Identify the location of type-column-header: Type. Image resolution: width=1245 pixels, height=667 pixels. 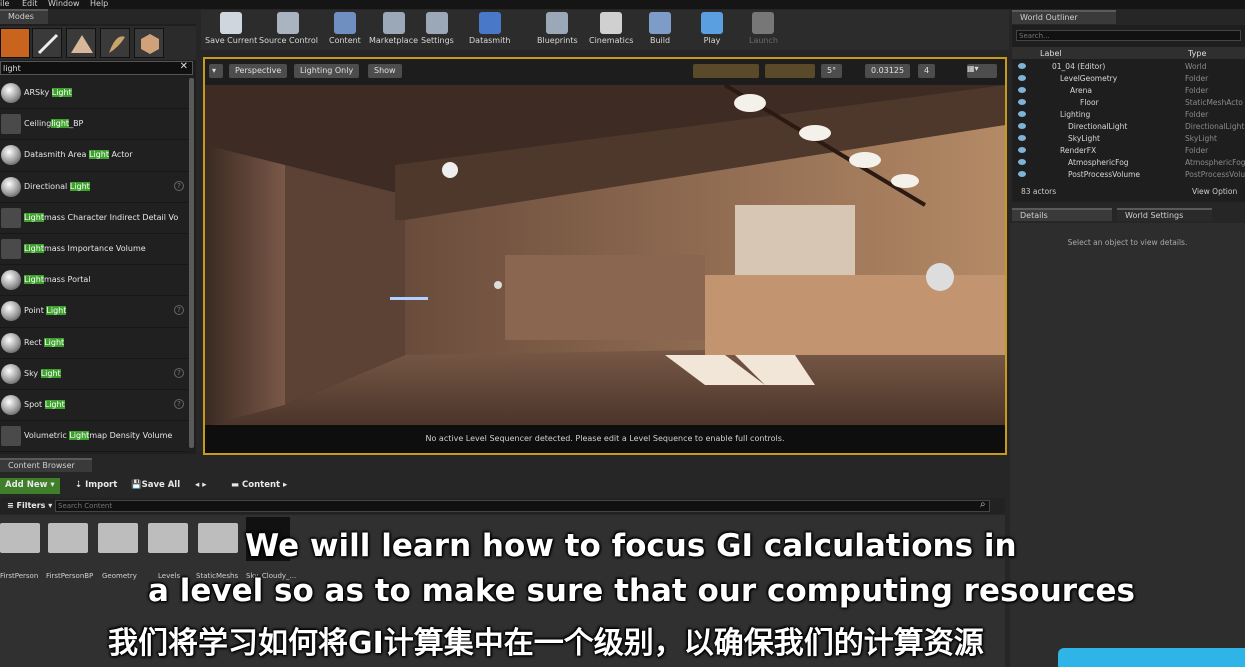
(1197, 53).